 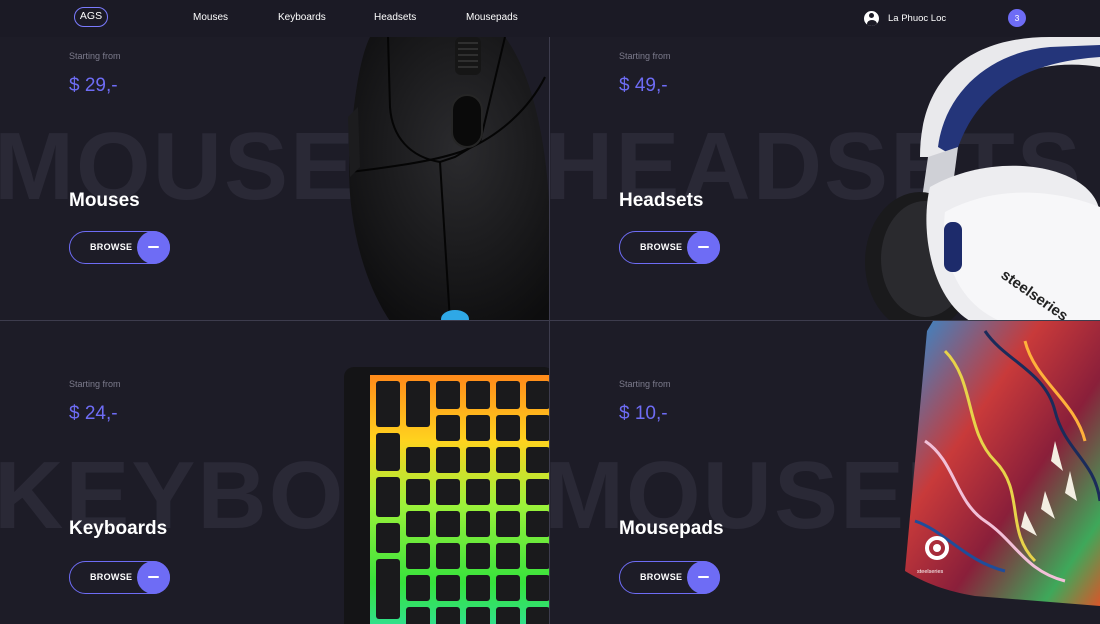 I want to click on nav-link-headsets: Headsets, so click(x=395, y=17).